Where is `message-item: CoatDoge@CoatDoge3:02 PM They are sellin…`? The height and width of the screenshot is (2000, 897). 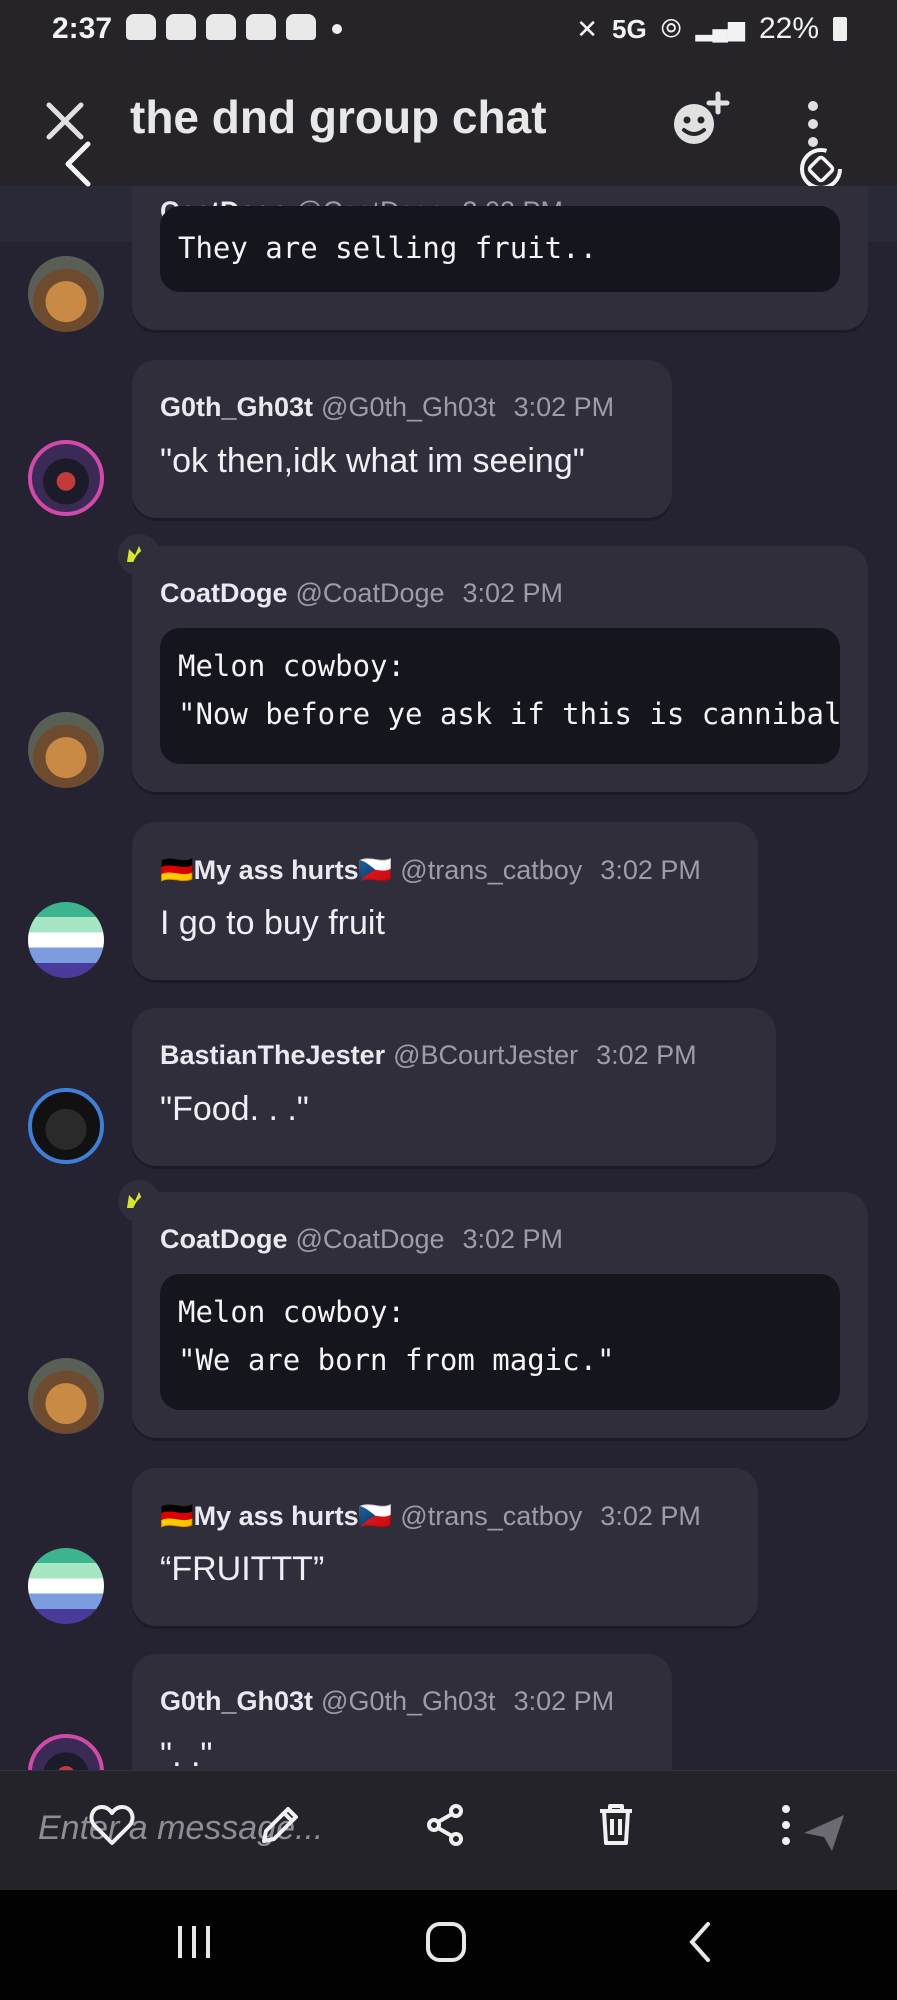 message-item: CoatDoge@CoatDoge3:02 PM They are sellin… is located at coordinates (448, 261).